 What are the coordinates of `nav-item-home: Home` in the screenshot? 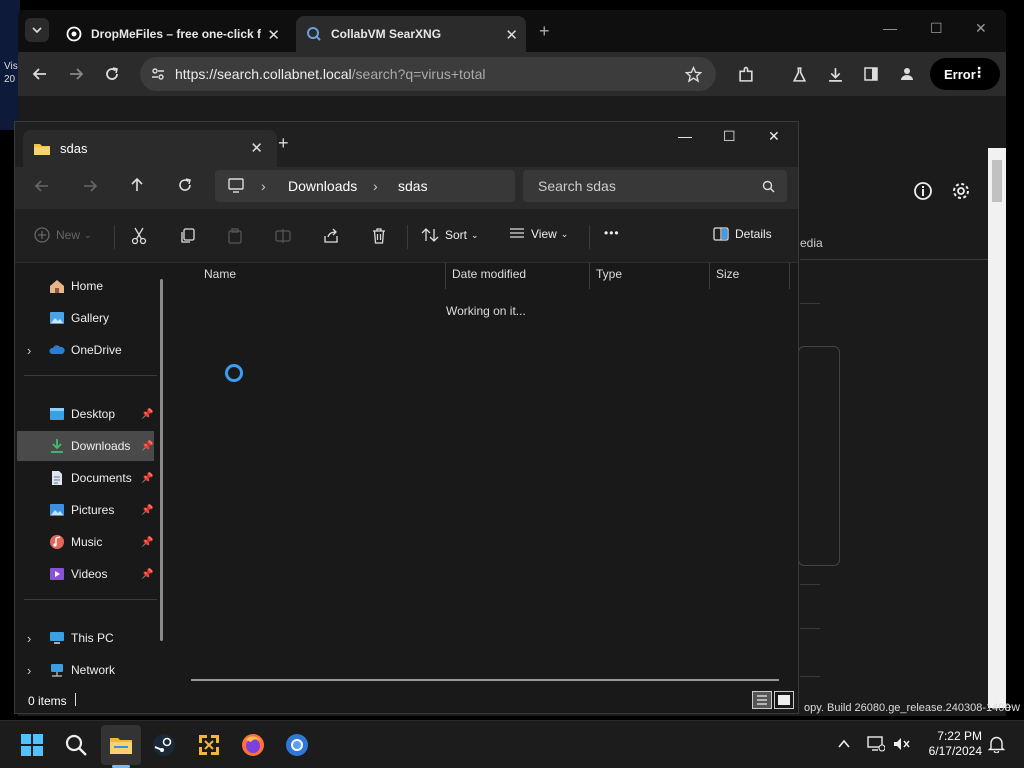 It's located at (85, 286).